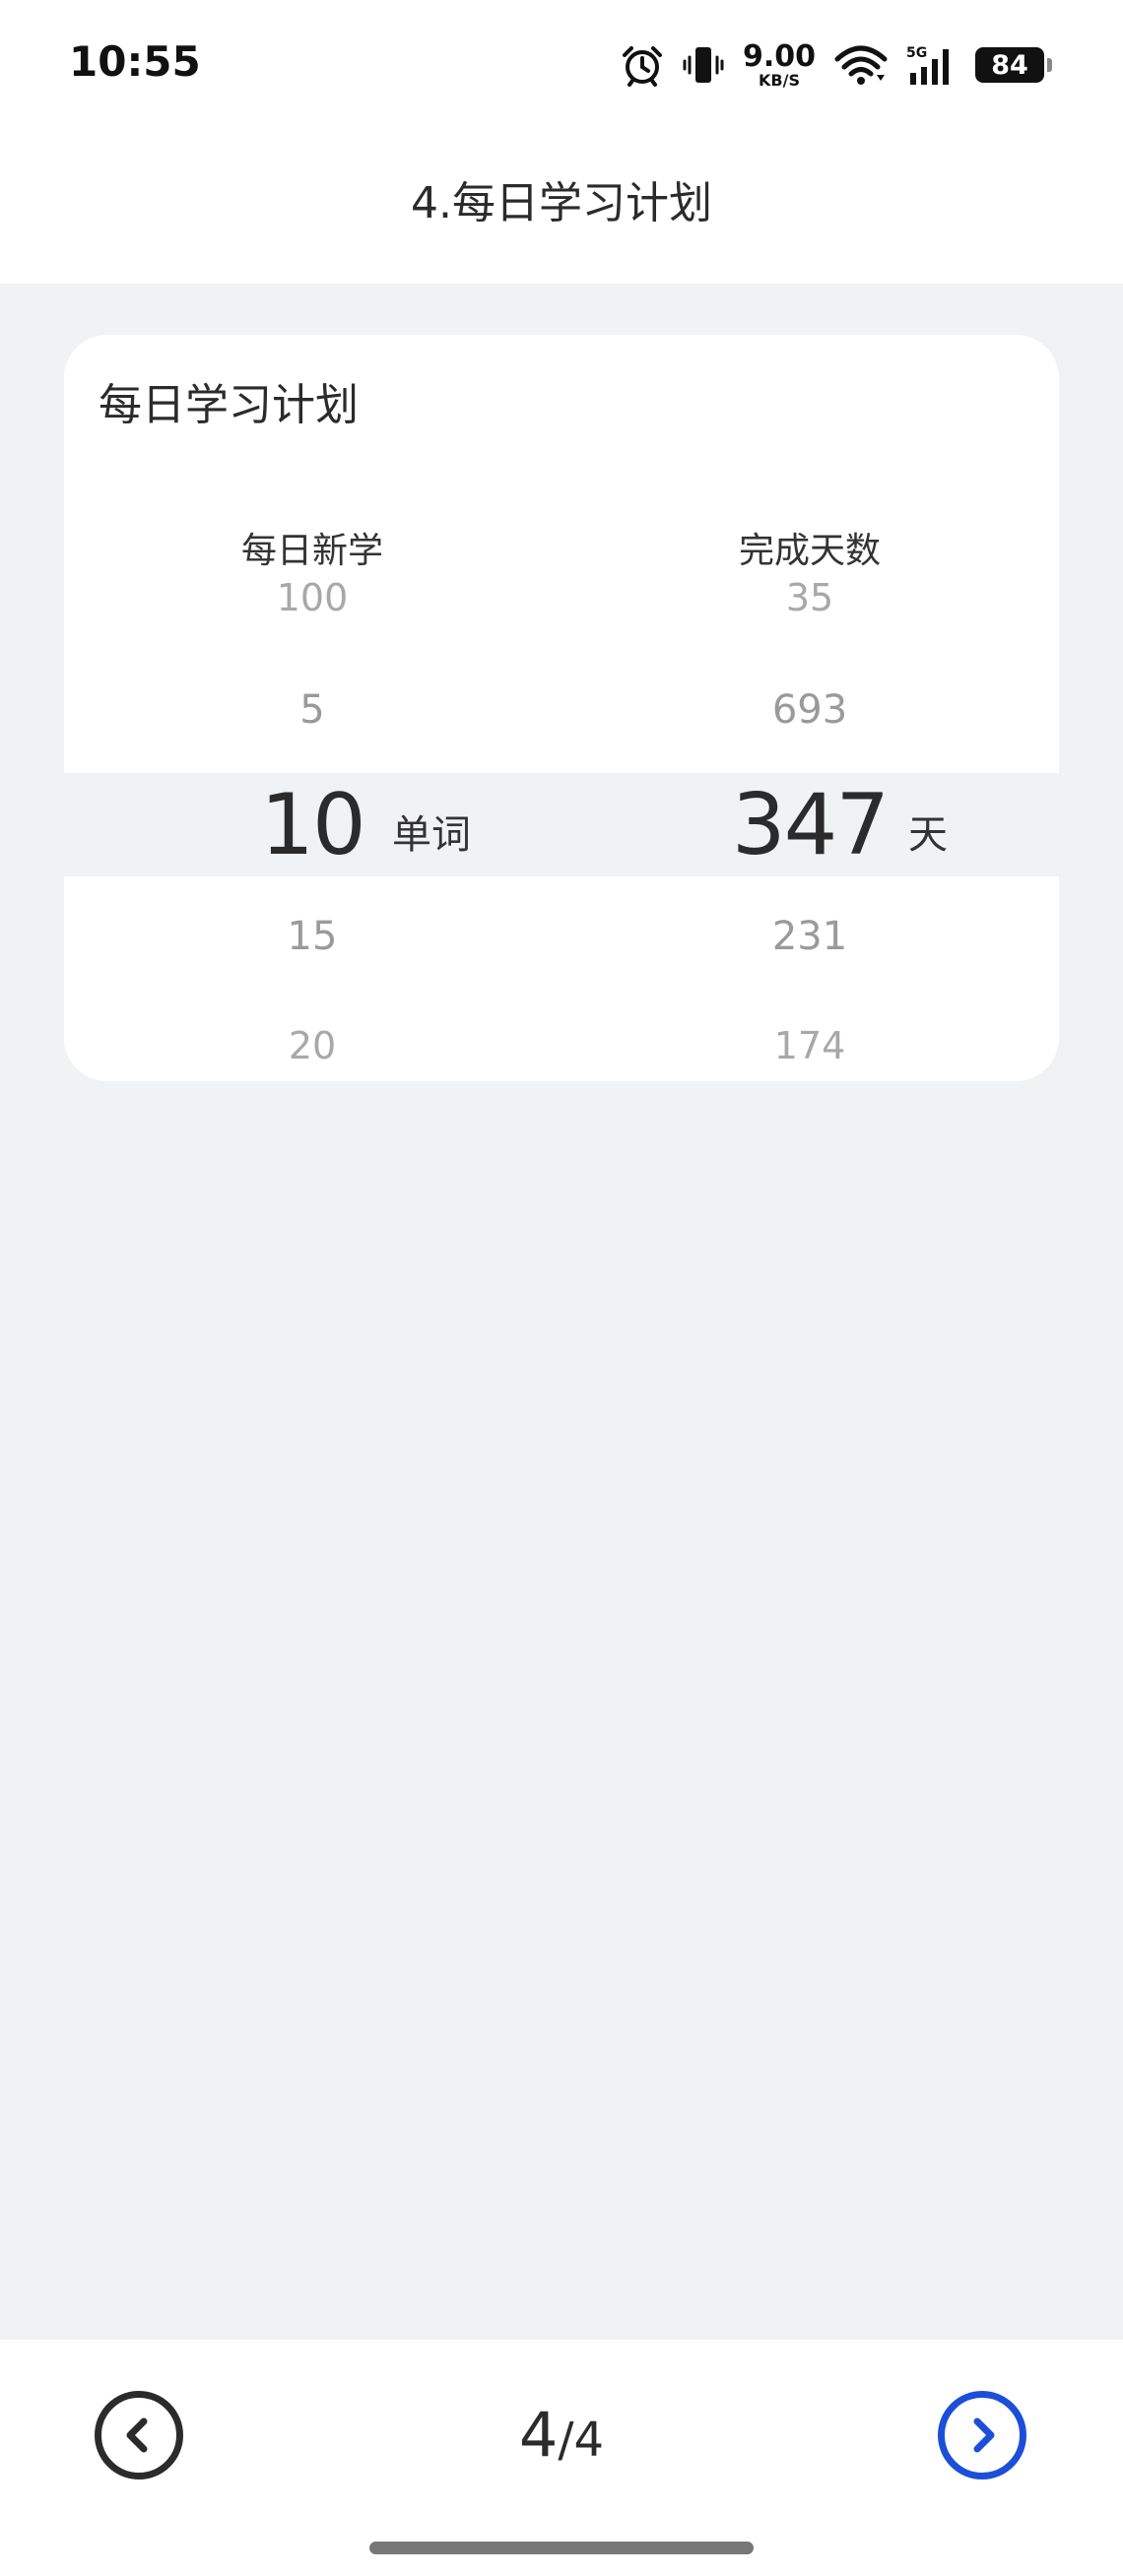 Image resolution: width=1123 pixels, height=2576 pixels. Describe the element at coordinates (703, 65) in the screenshot. I see `vibrate-icon` at that location.